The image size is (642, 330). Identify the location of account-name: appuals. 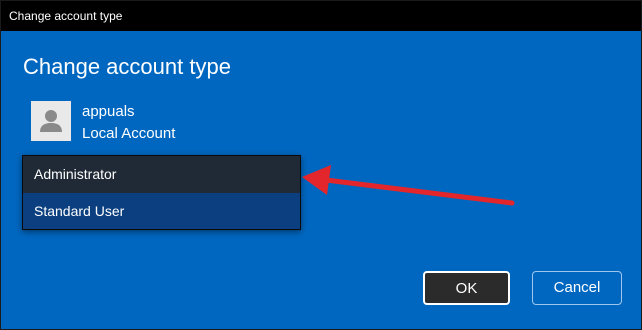
(108, 111).